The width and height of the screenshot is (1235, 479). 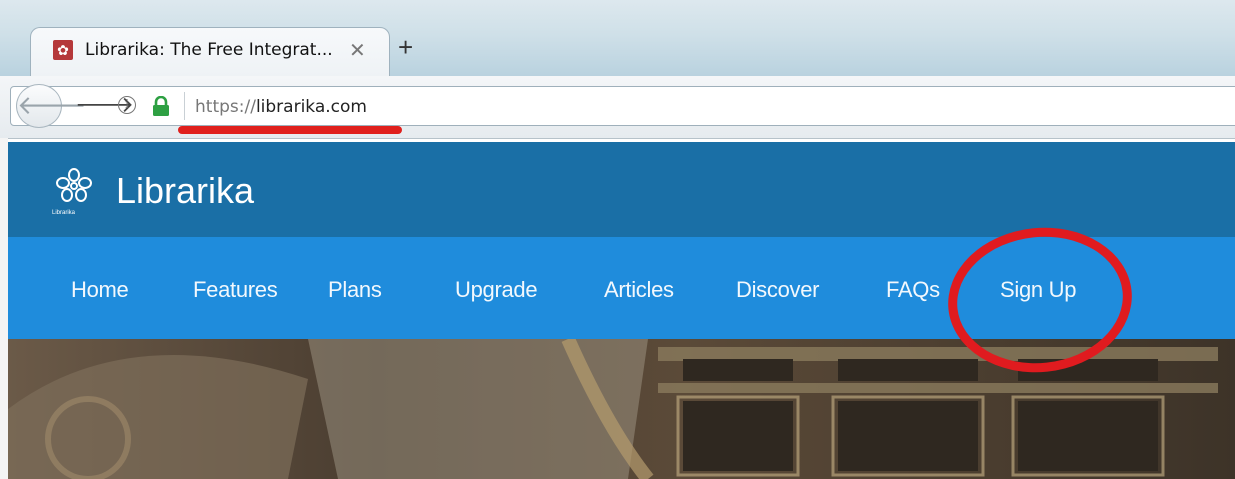 I want to click on url-text: https://librarika.com, so click(x=281, y=107).